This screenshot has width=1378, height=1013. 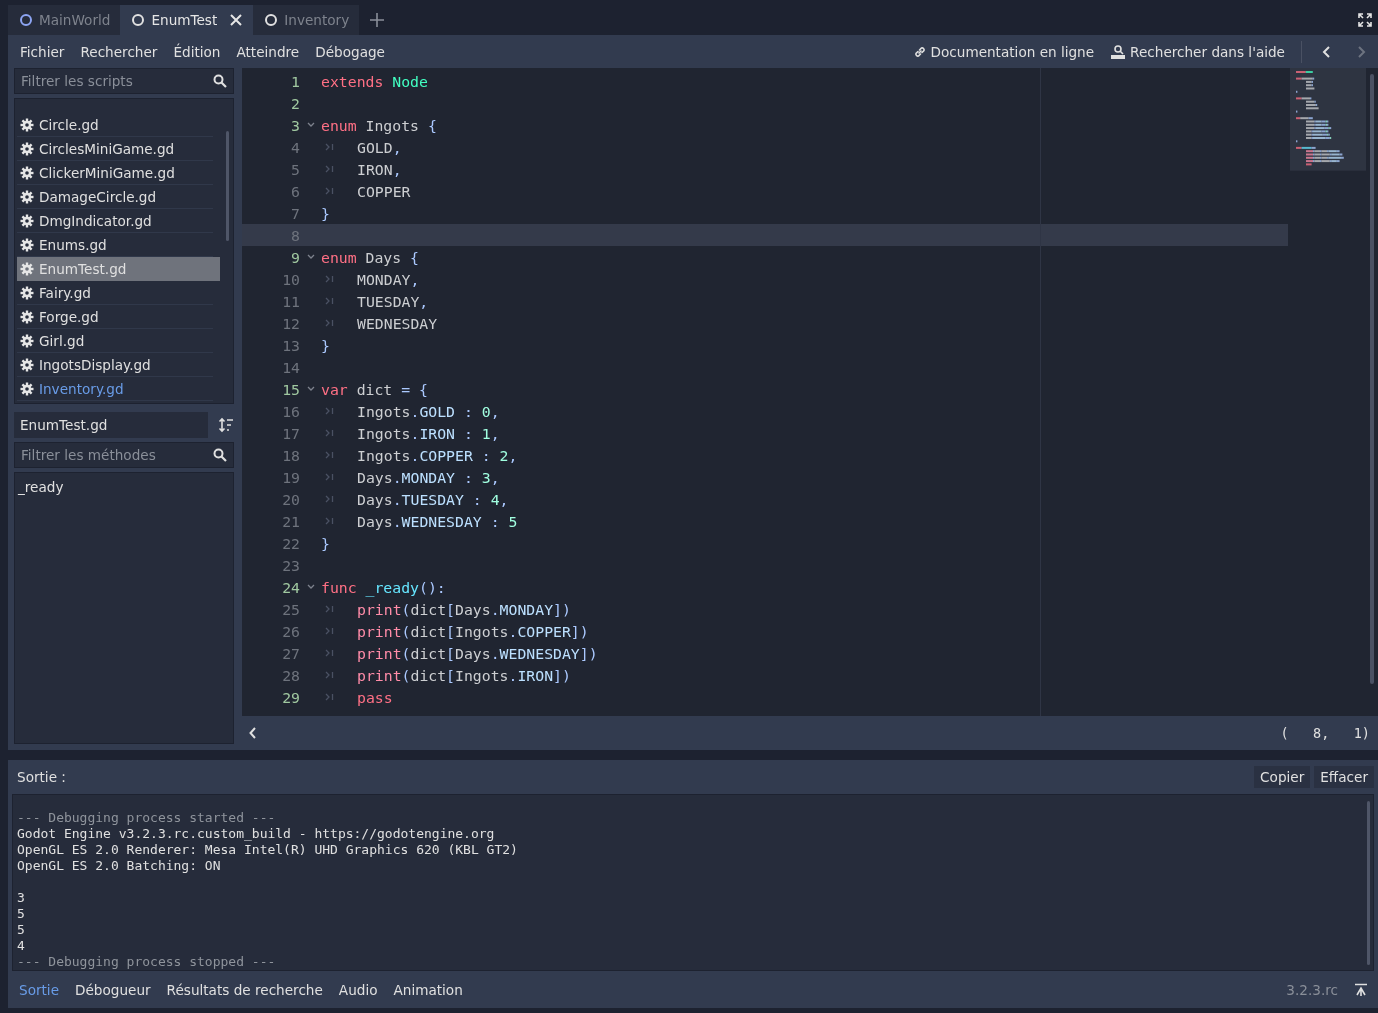 What do you see at coordinates (21, 914) in the screenshot?
I see `log-line: 5` at bounding box center [21, 914].